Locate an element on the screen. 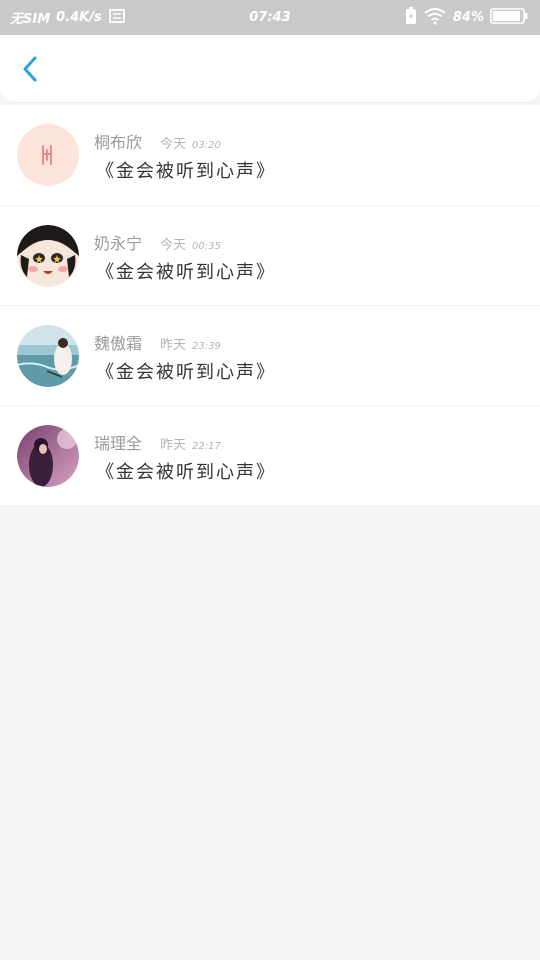  carrier-label: 无SIM is located at coordinates (30, 19).